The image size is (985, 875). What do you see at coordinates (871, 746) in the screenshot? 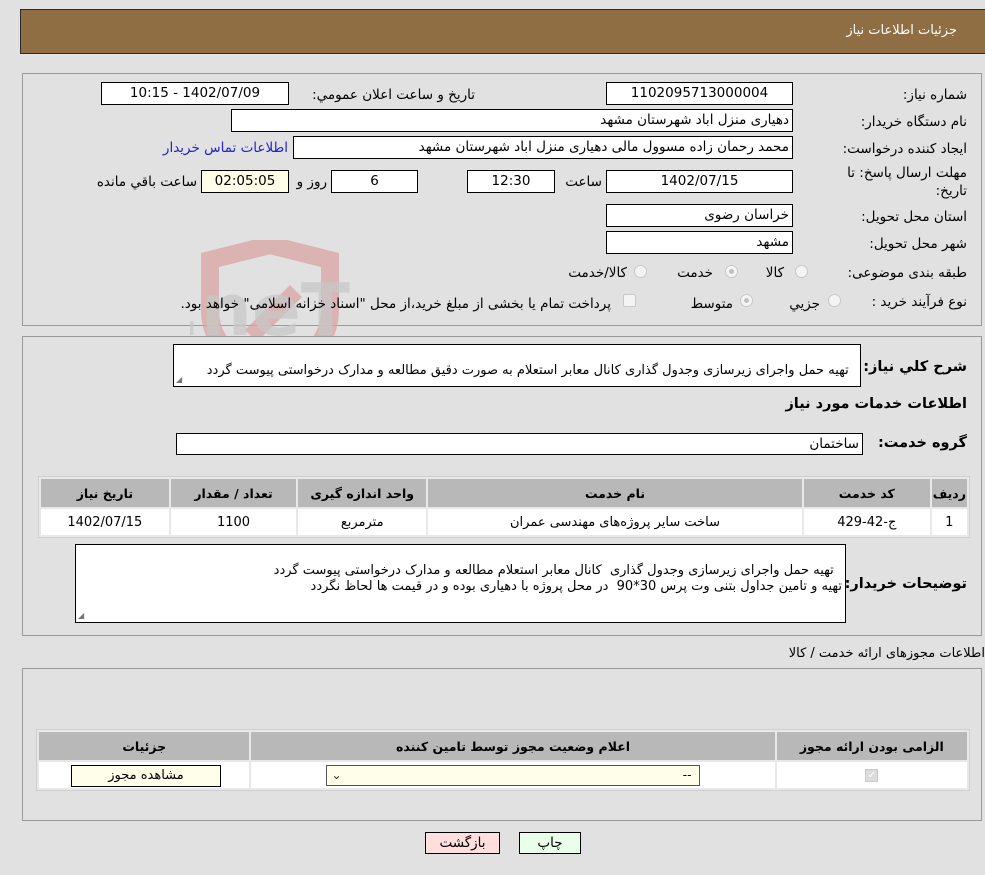
I see `col-permit-required: الزامی بودن ارائه مجوز` at bounding box center [871, 746].